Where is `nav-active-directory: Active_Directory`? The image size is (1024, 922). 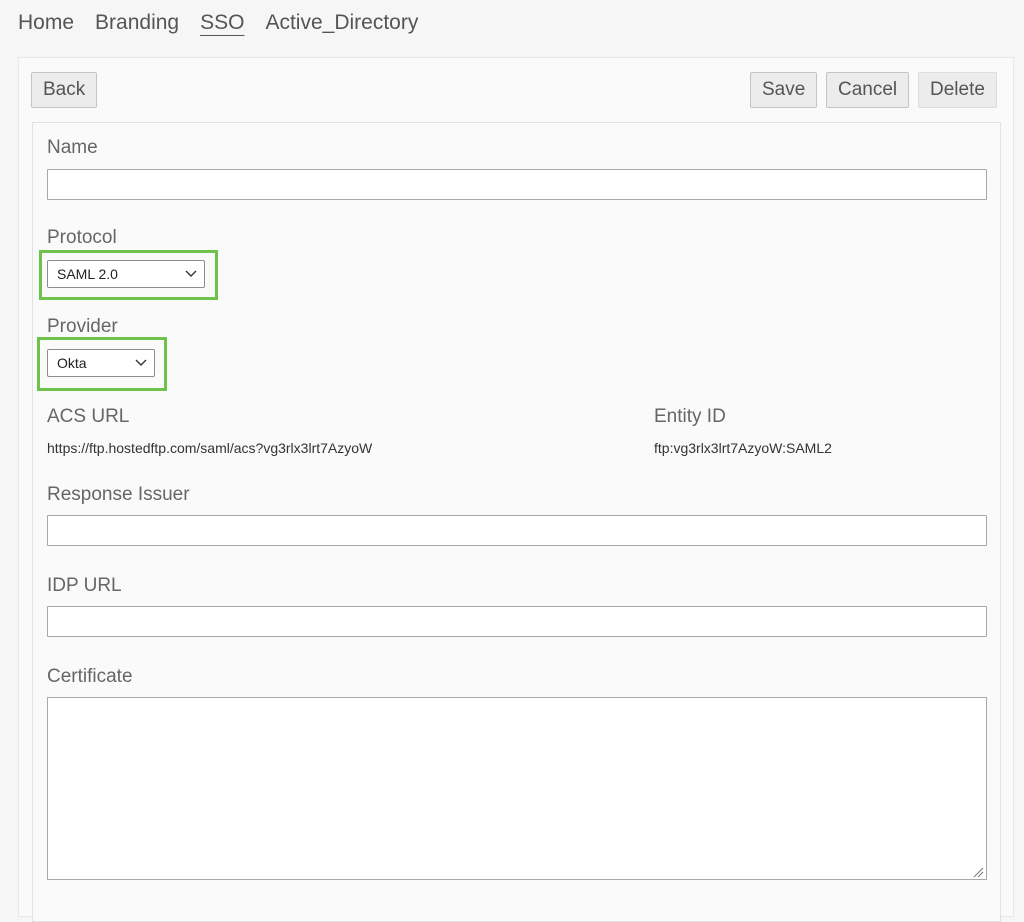 nav-active-directory: Active_Directory is located at coordinates (341, 23).